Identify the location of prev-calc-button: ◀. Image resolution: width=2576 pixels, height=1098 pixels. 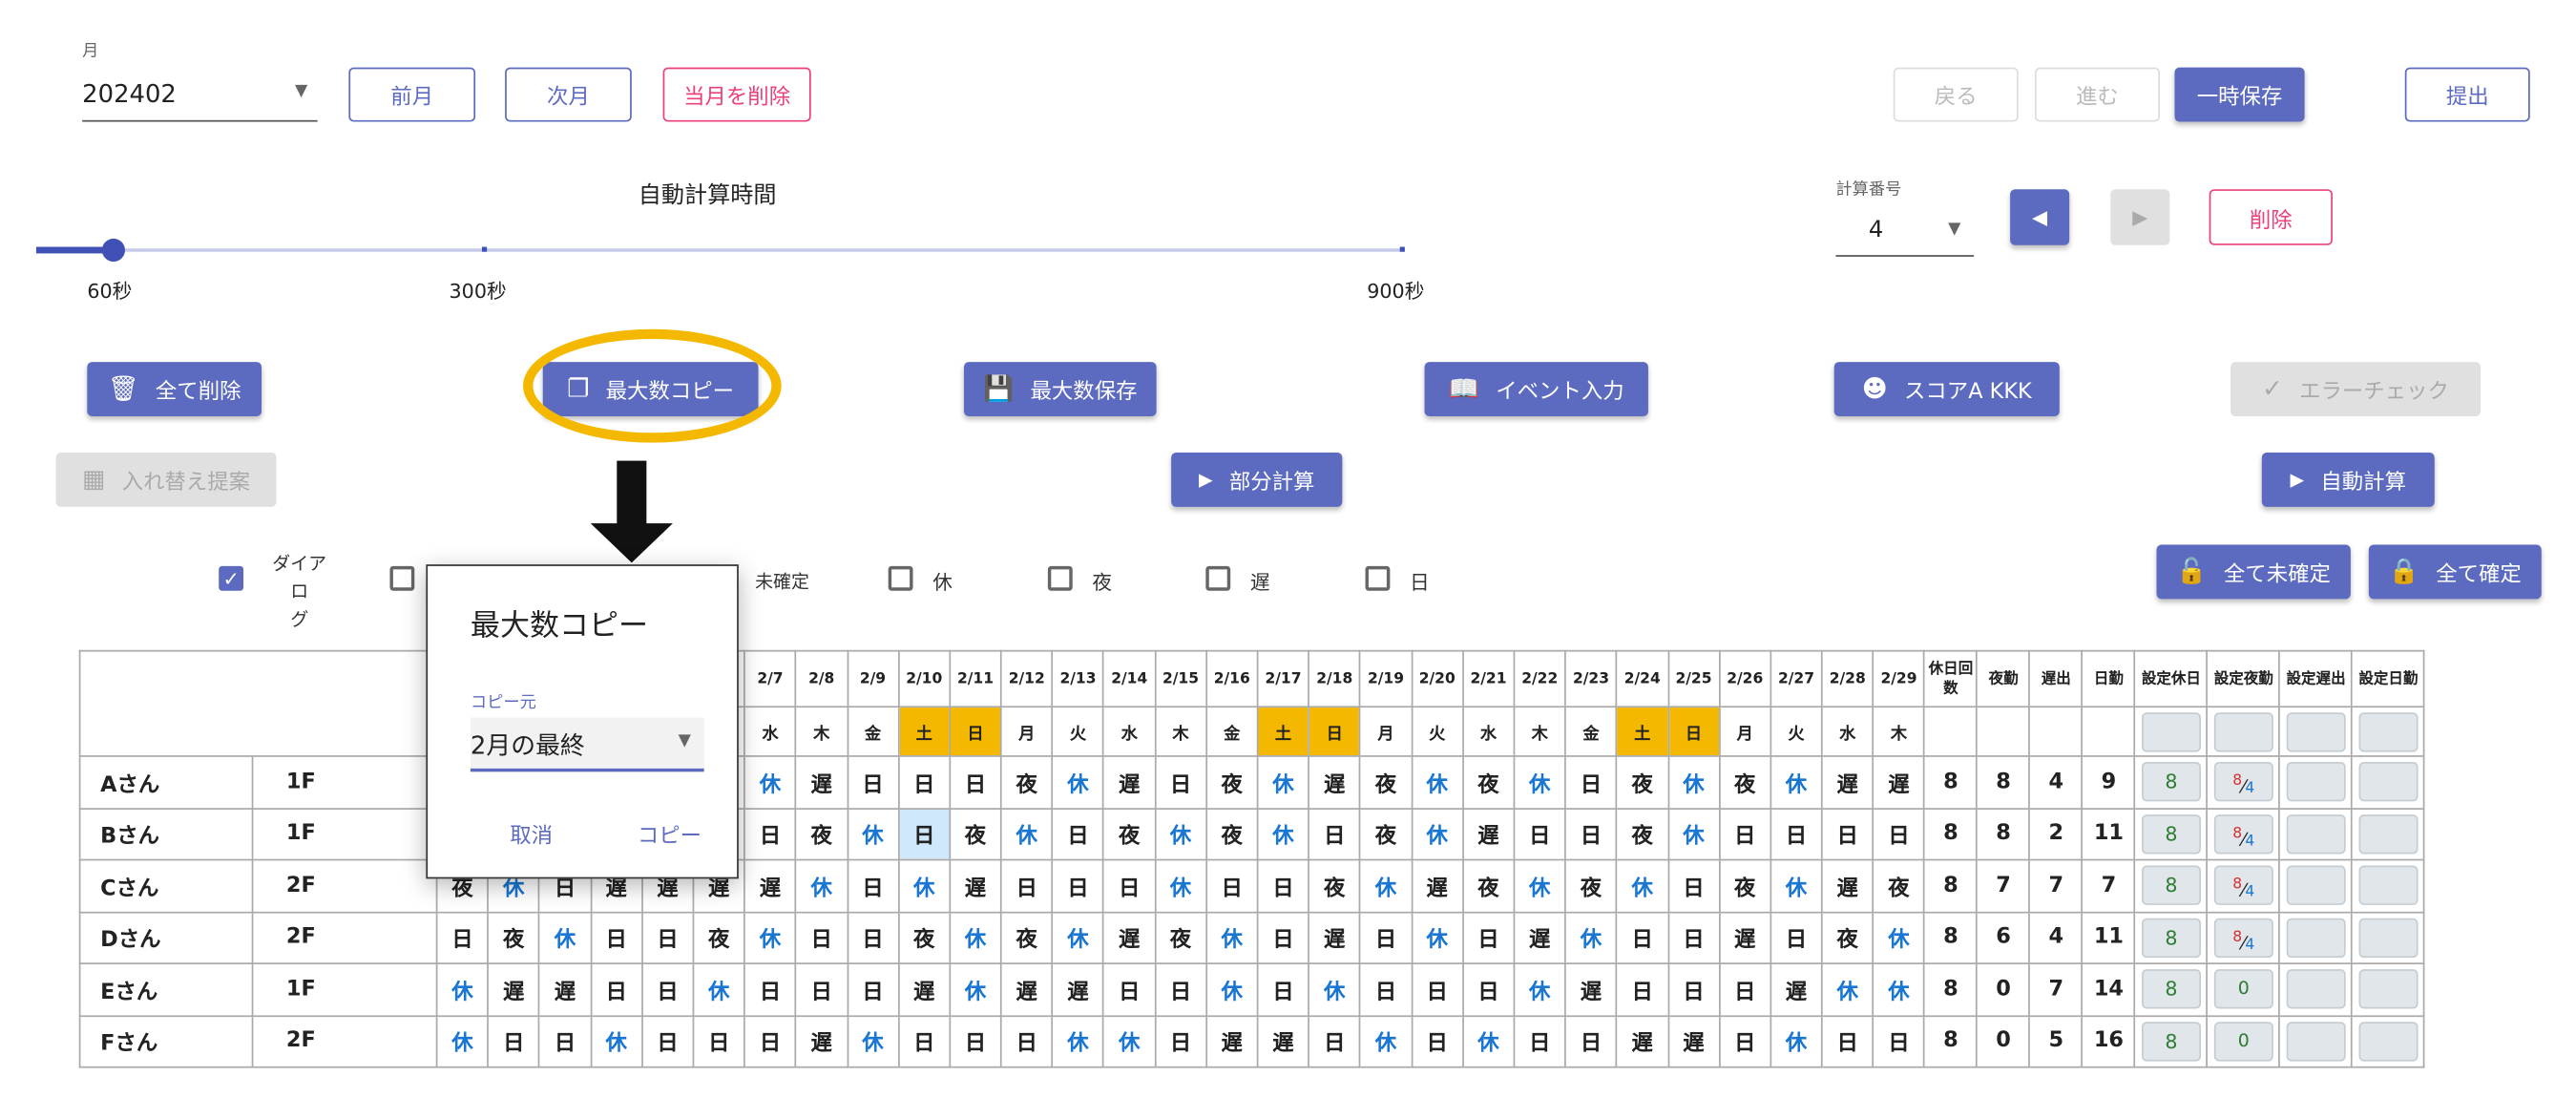
(2040, 217).